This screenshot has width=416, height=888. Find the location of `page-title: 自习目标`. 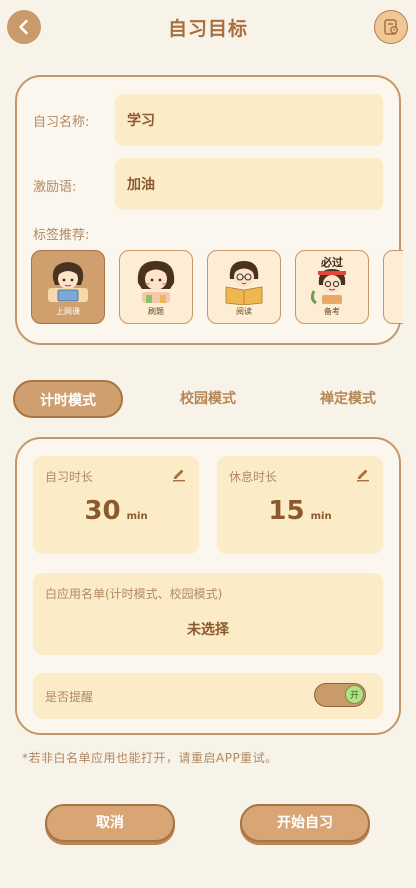

page-title: 自习目标 is located at coordinates (207, 29).